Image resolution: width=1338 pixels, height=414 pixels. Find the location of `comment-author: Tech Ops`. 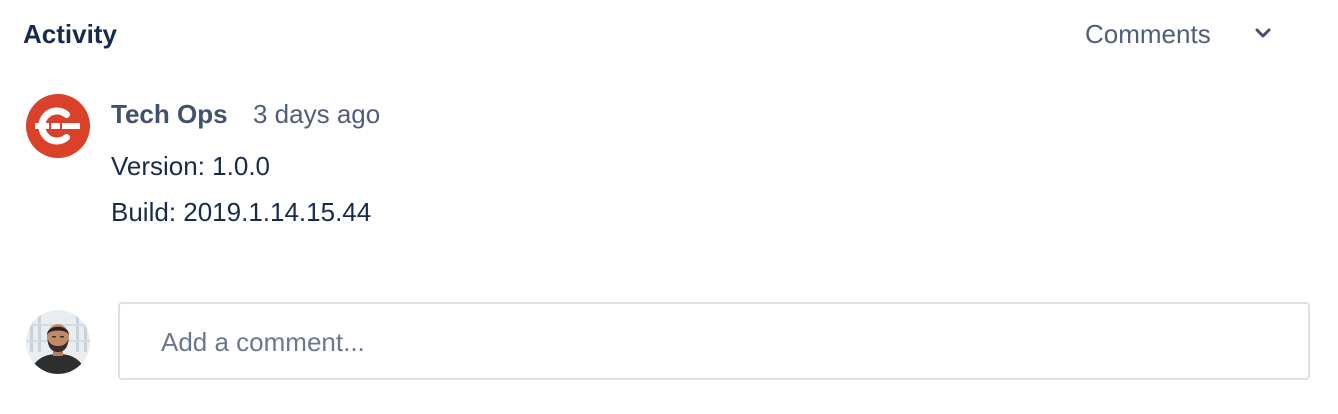

comment-author: Tech Ops is located at coordinates (169, 114).